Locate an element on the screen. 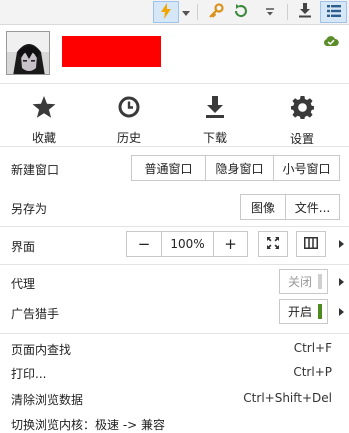 The height and width of the screenshot is (433, 349). adblock-toggle: 开启 is located at coordinates (303, 311).